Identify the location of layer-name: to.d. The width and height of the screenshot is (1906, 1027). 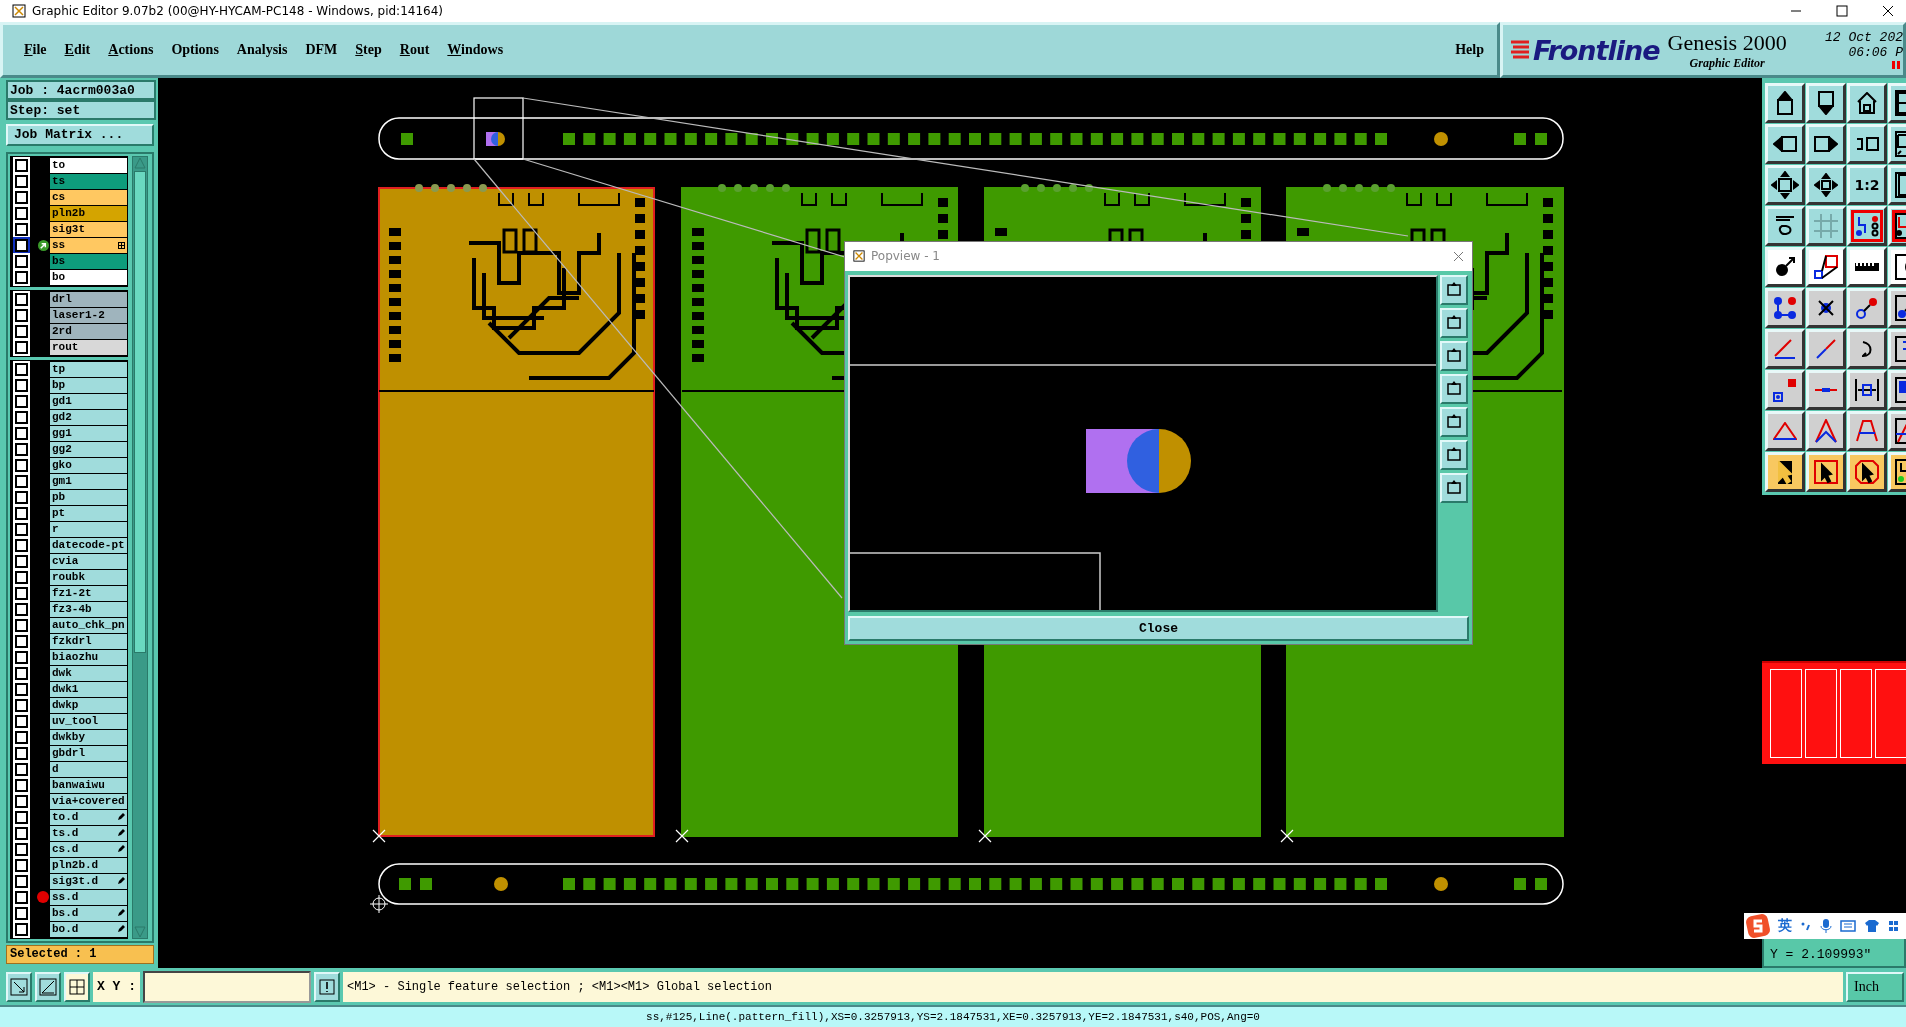
(88, 817).